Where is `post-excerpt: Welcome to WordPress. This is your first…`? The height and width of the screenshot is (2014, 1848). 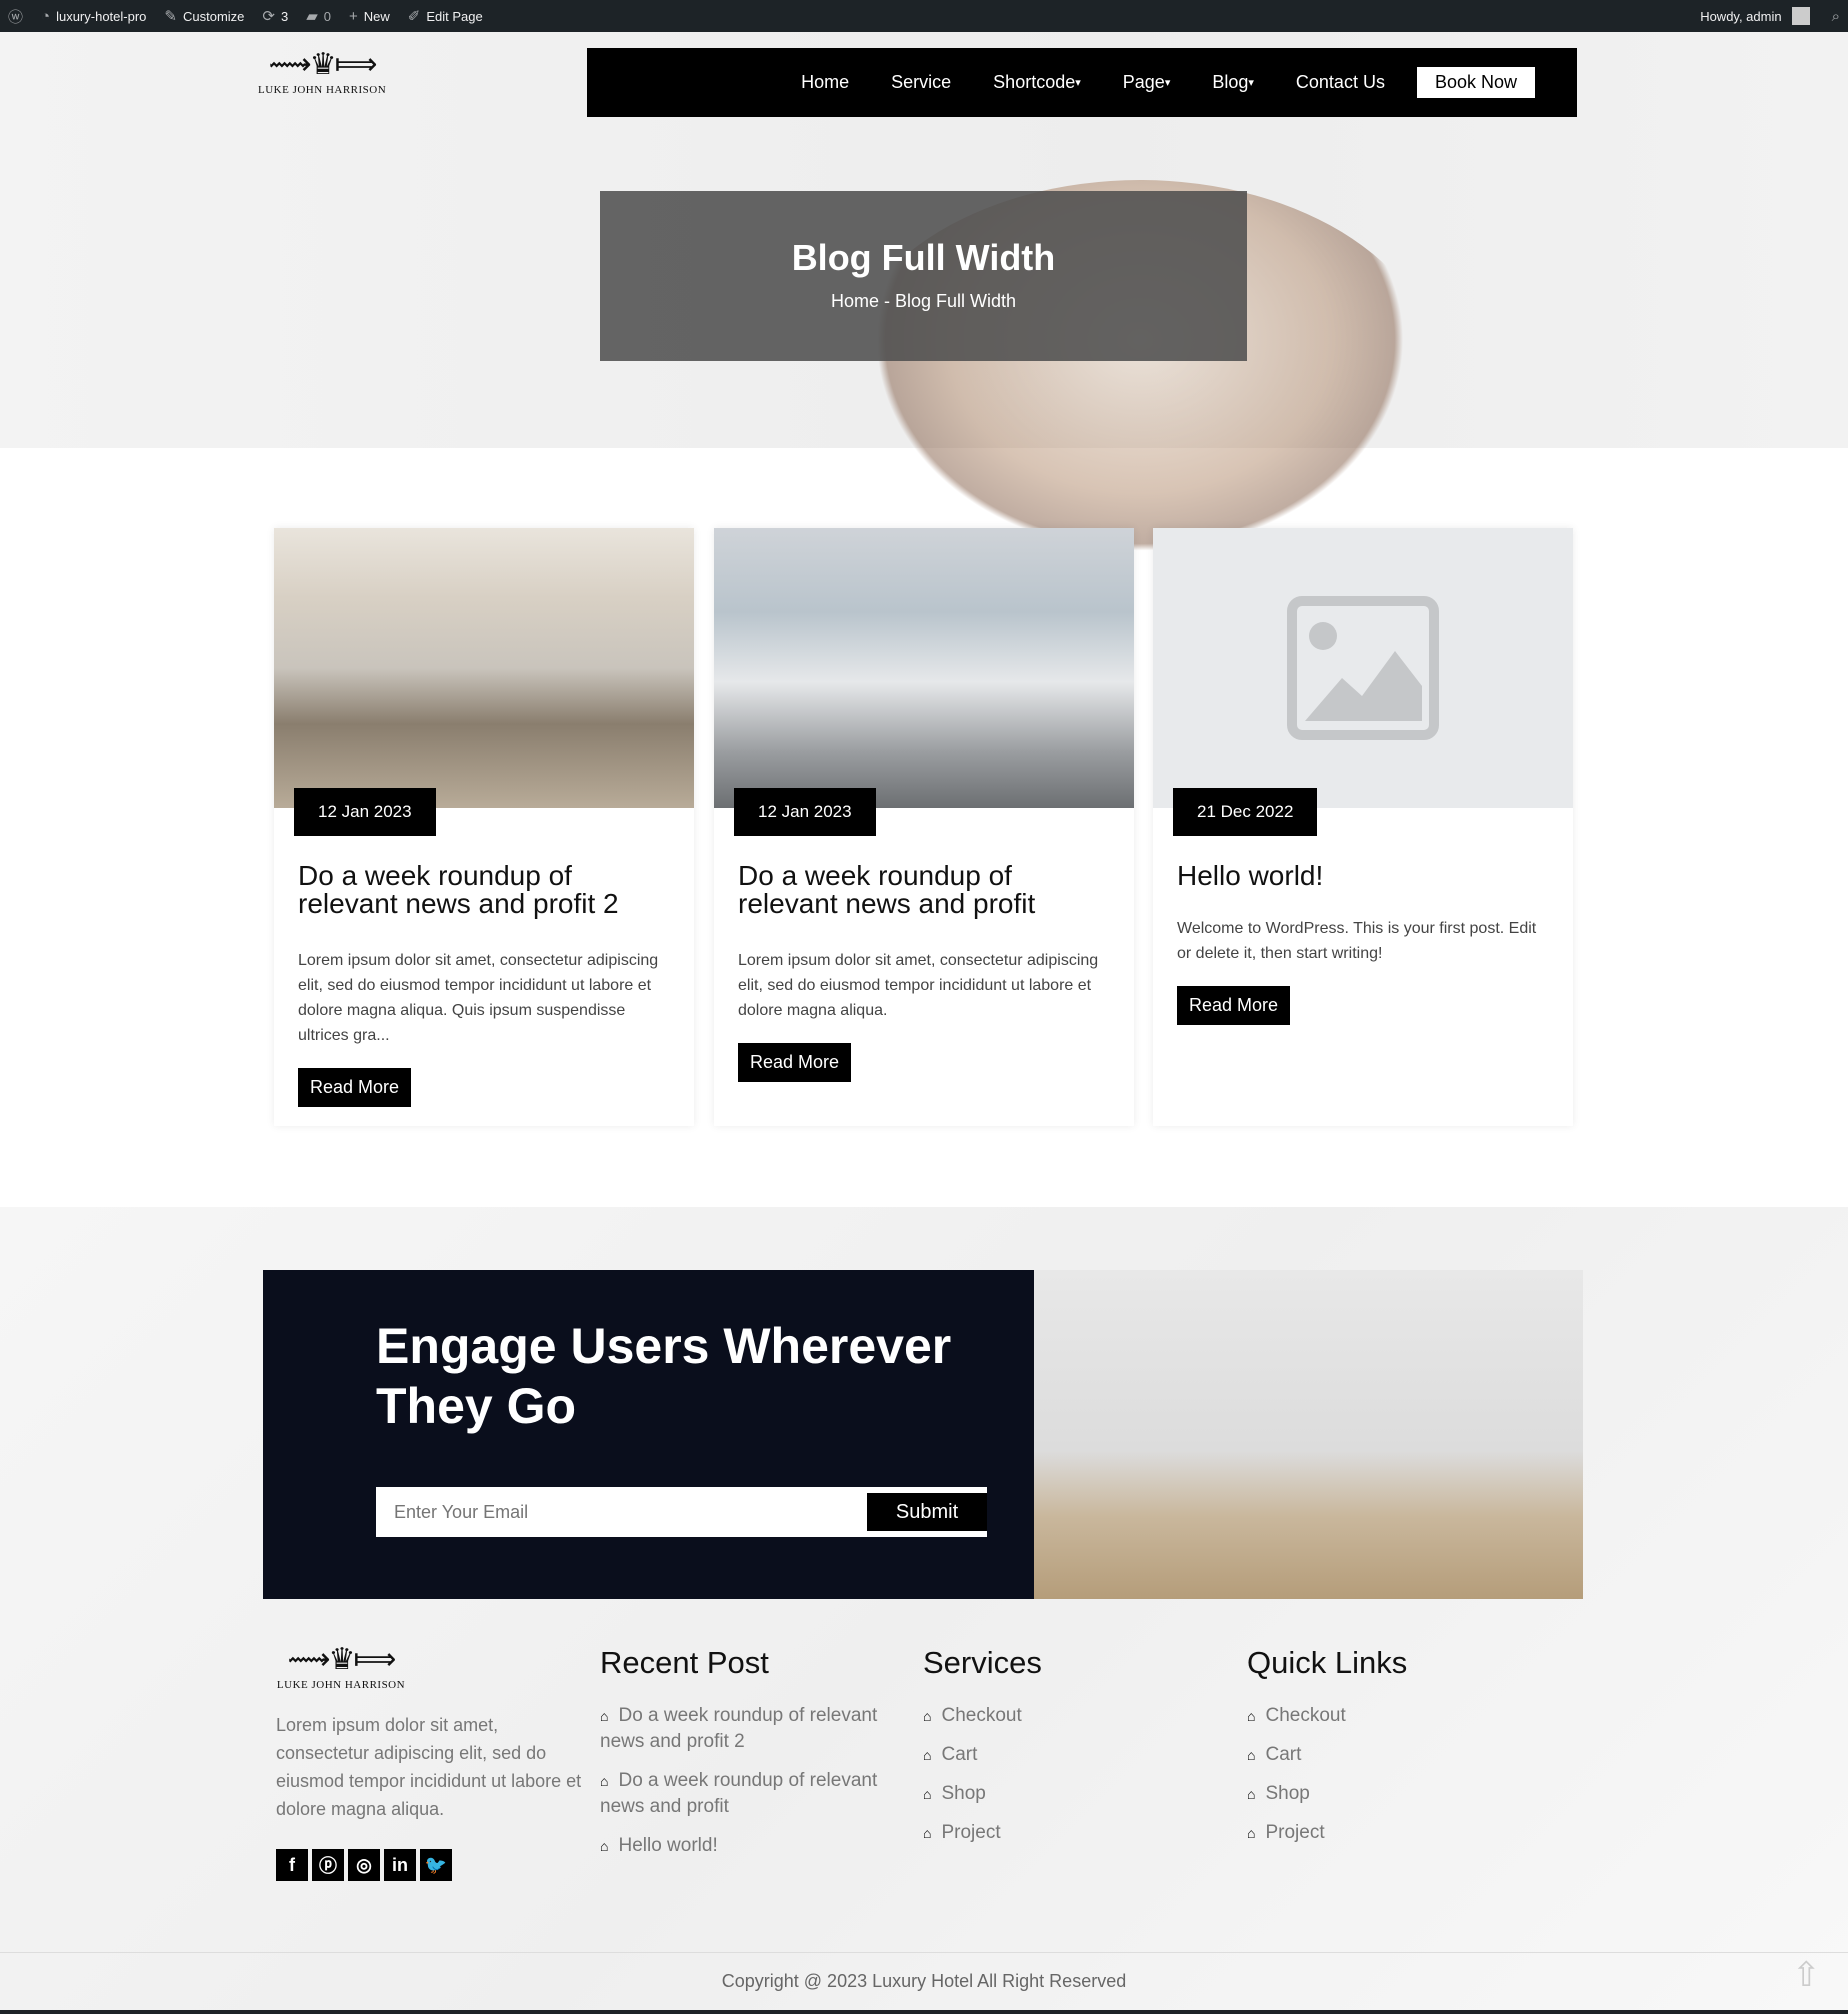
post-excerpt: Welcome to WordPress. This is your first… is located at coordinates (1357, 941).